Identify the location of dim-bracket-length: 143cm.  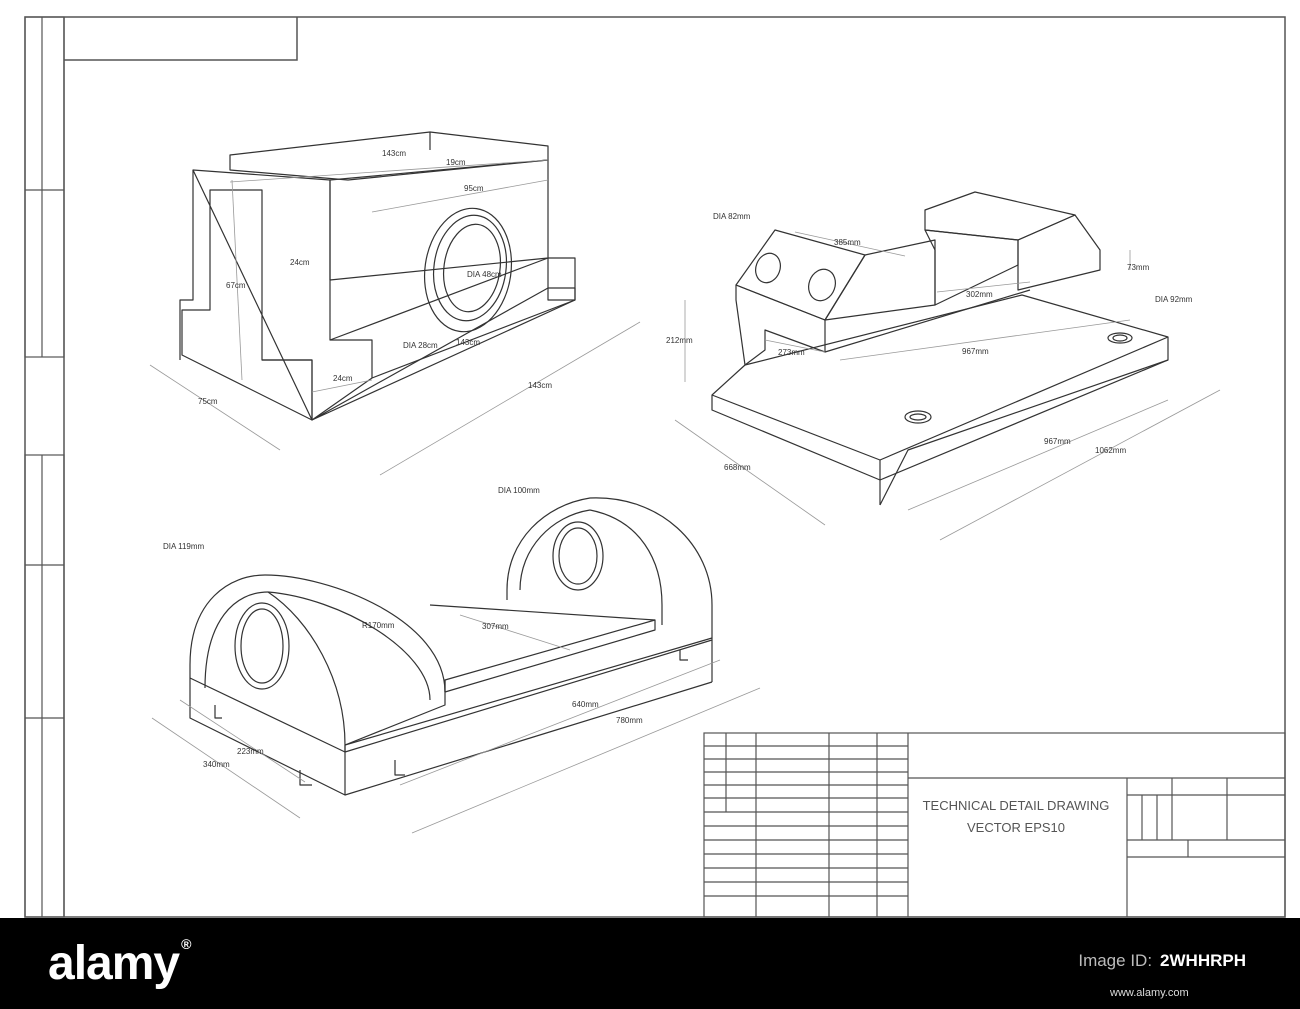
(540, 385).